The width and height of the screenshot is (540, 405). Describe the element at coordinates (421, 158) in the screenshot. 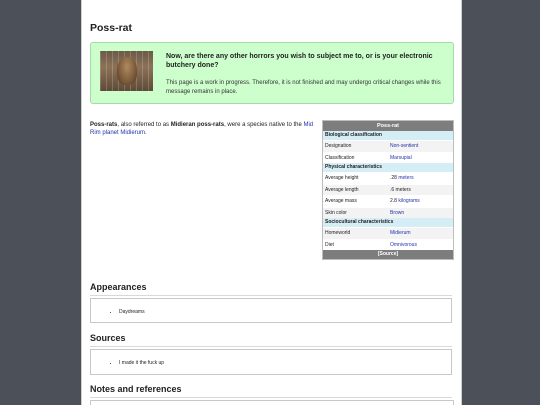

I see `classification-link: Marsupial` at that location.